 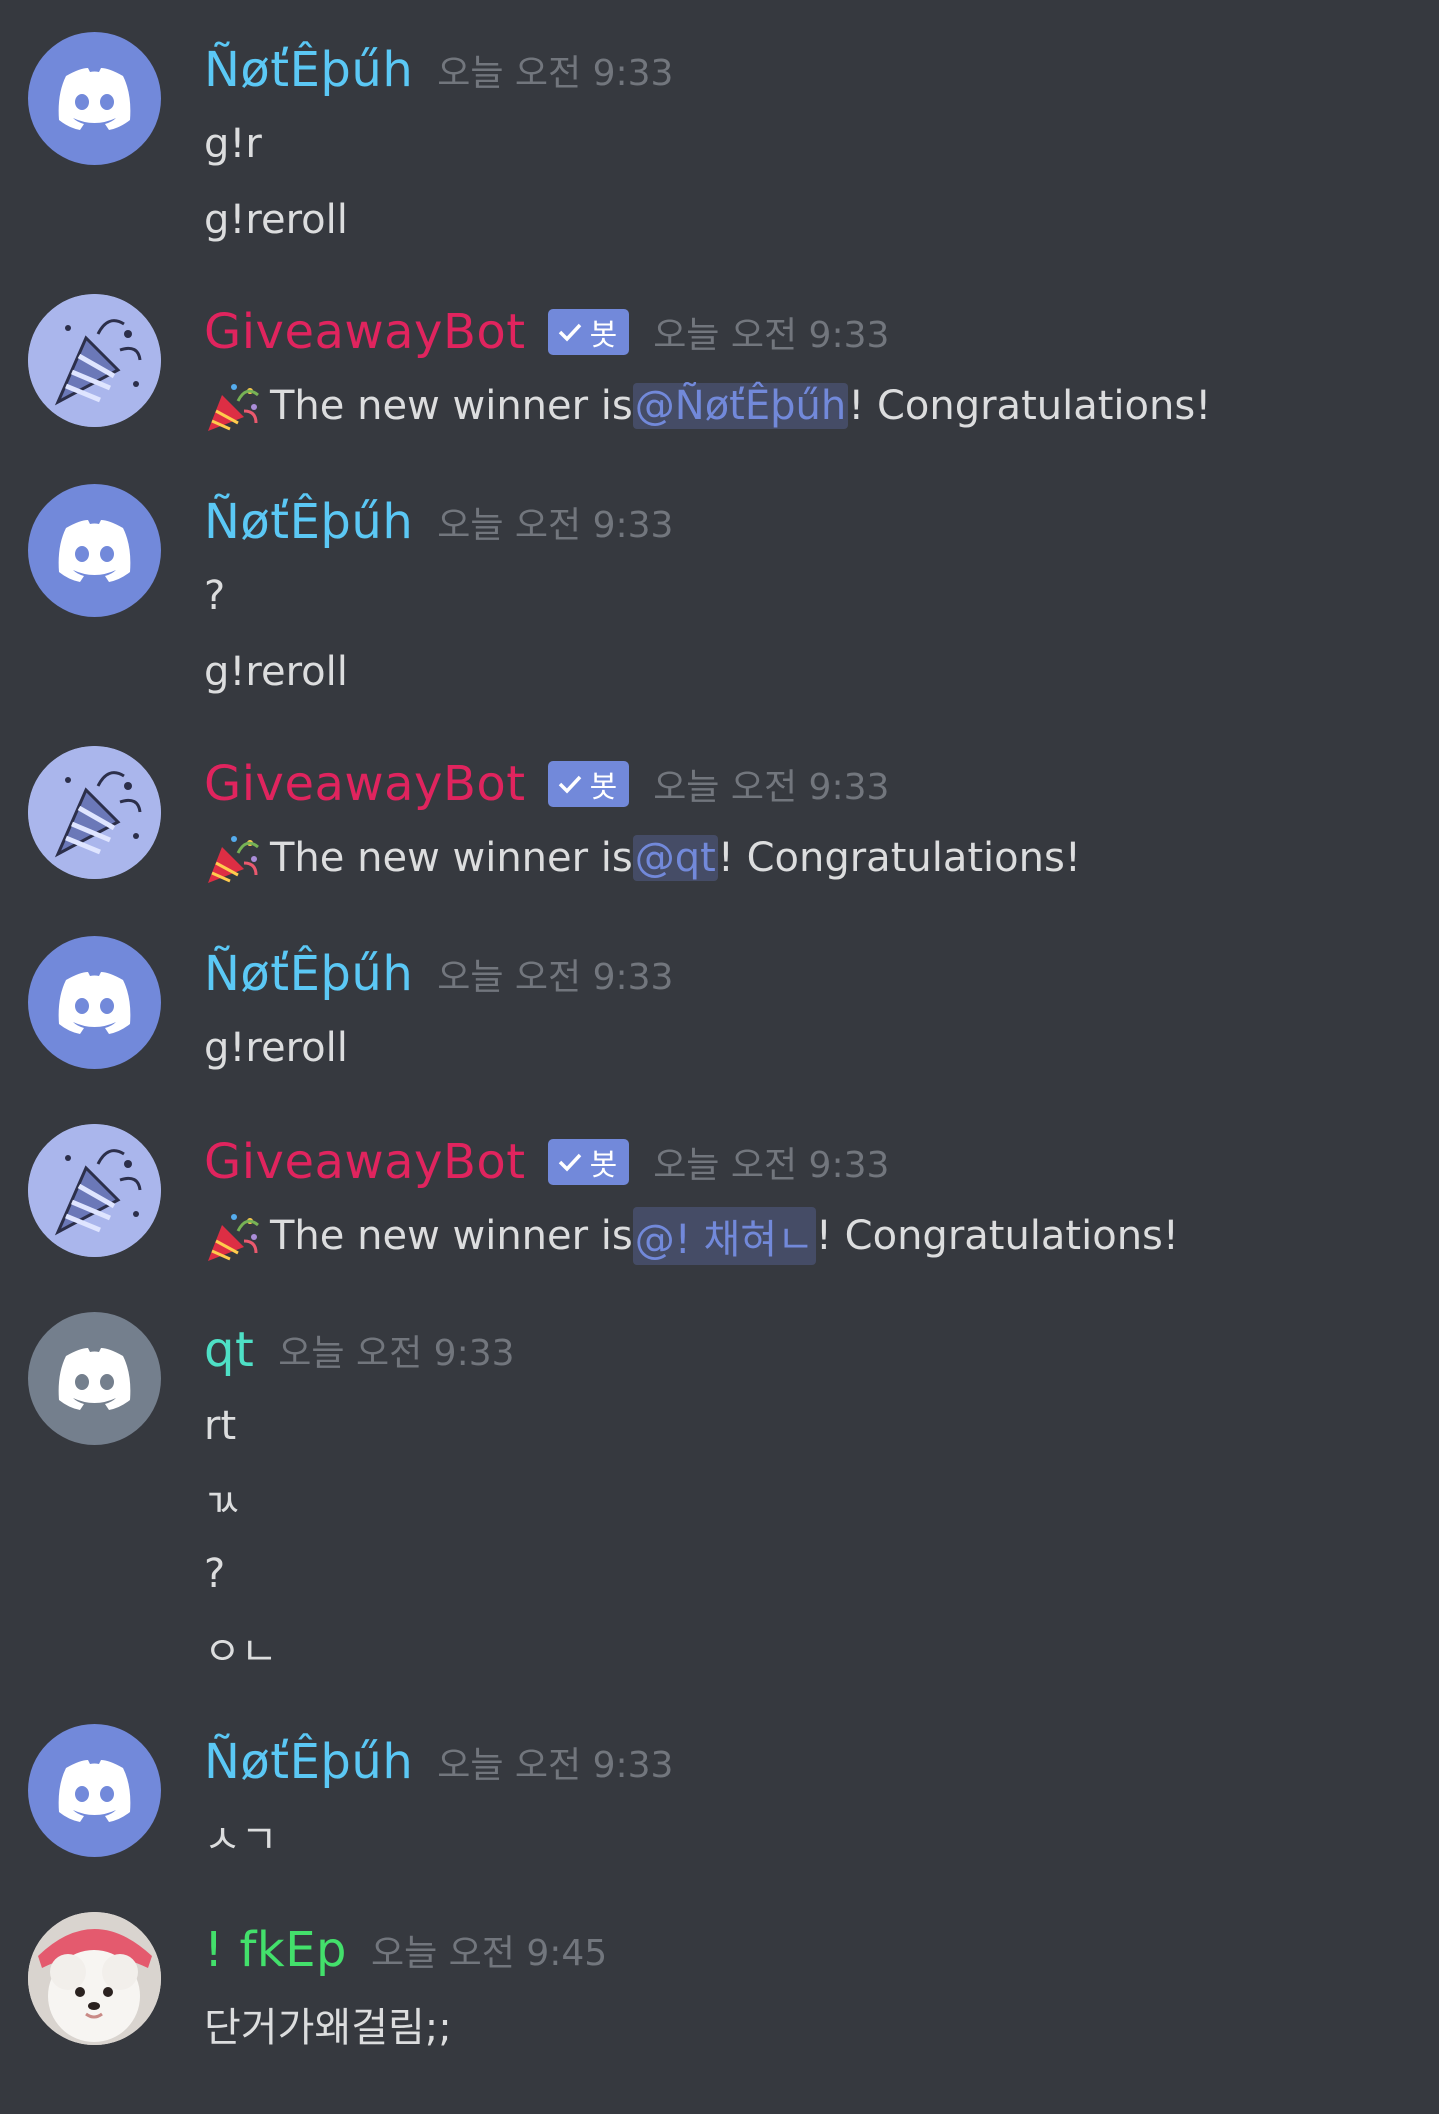 What do you see at coordinates (233, 144) in the screenshot?
I see `message-text: g!r` at bounding box center [233, 144].